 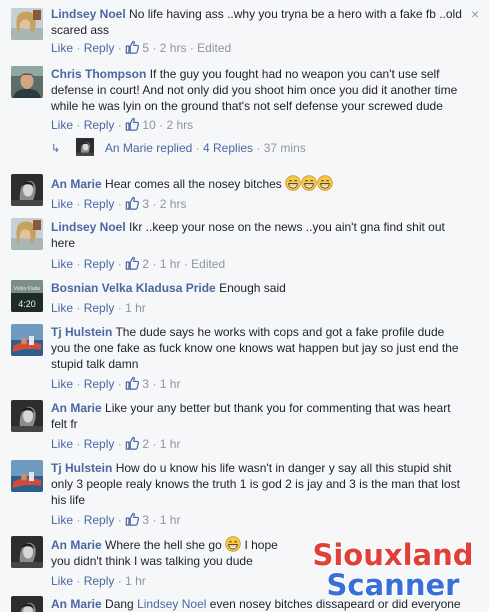 I want to click on reply-count: 4 Replies, so click(x=228, y=148).